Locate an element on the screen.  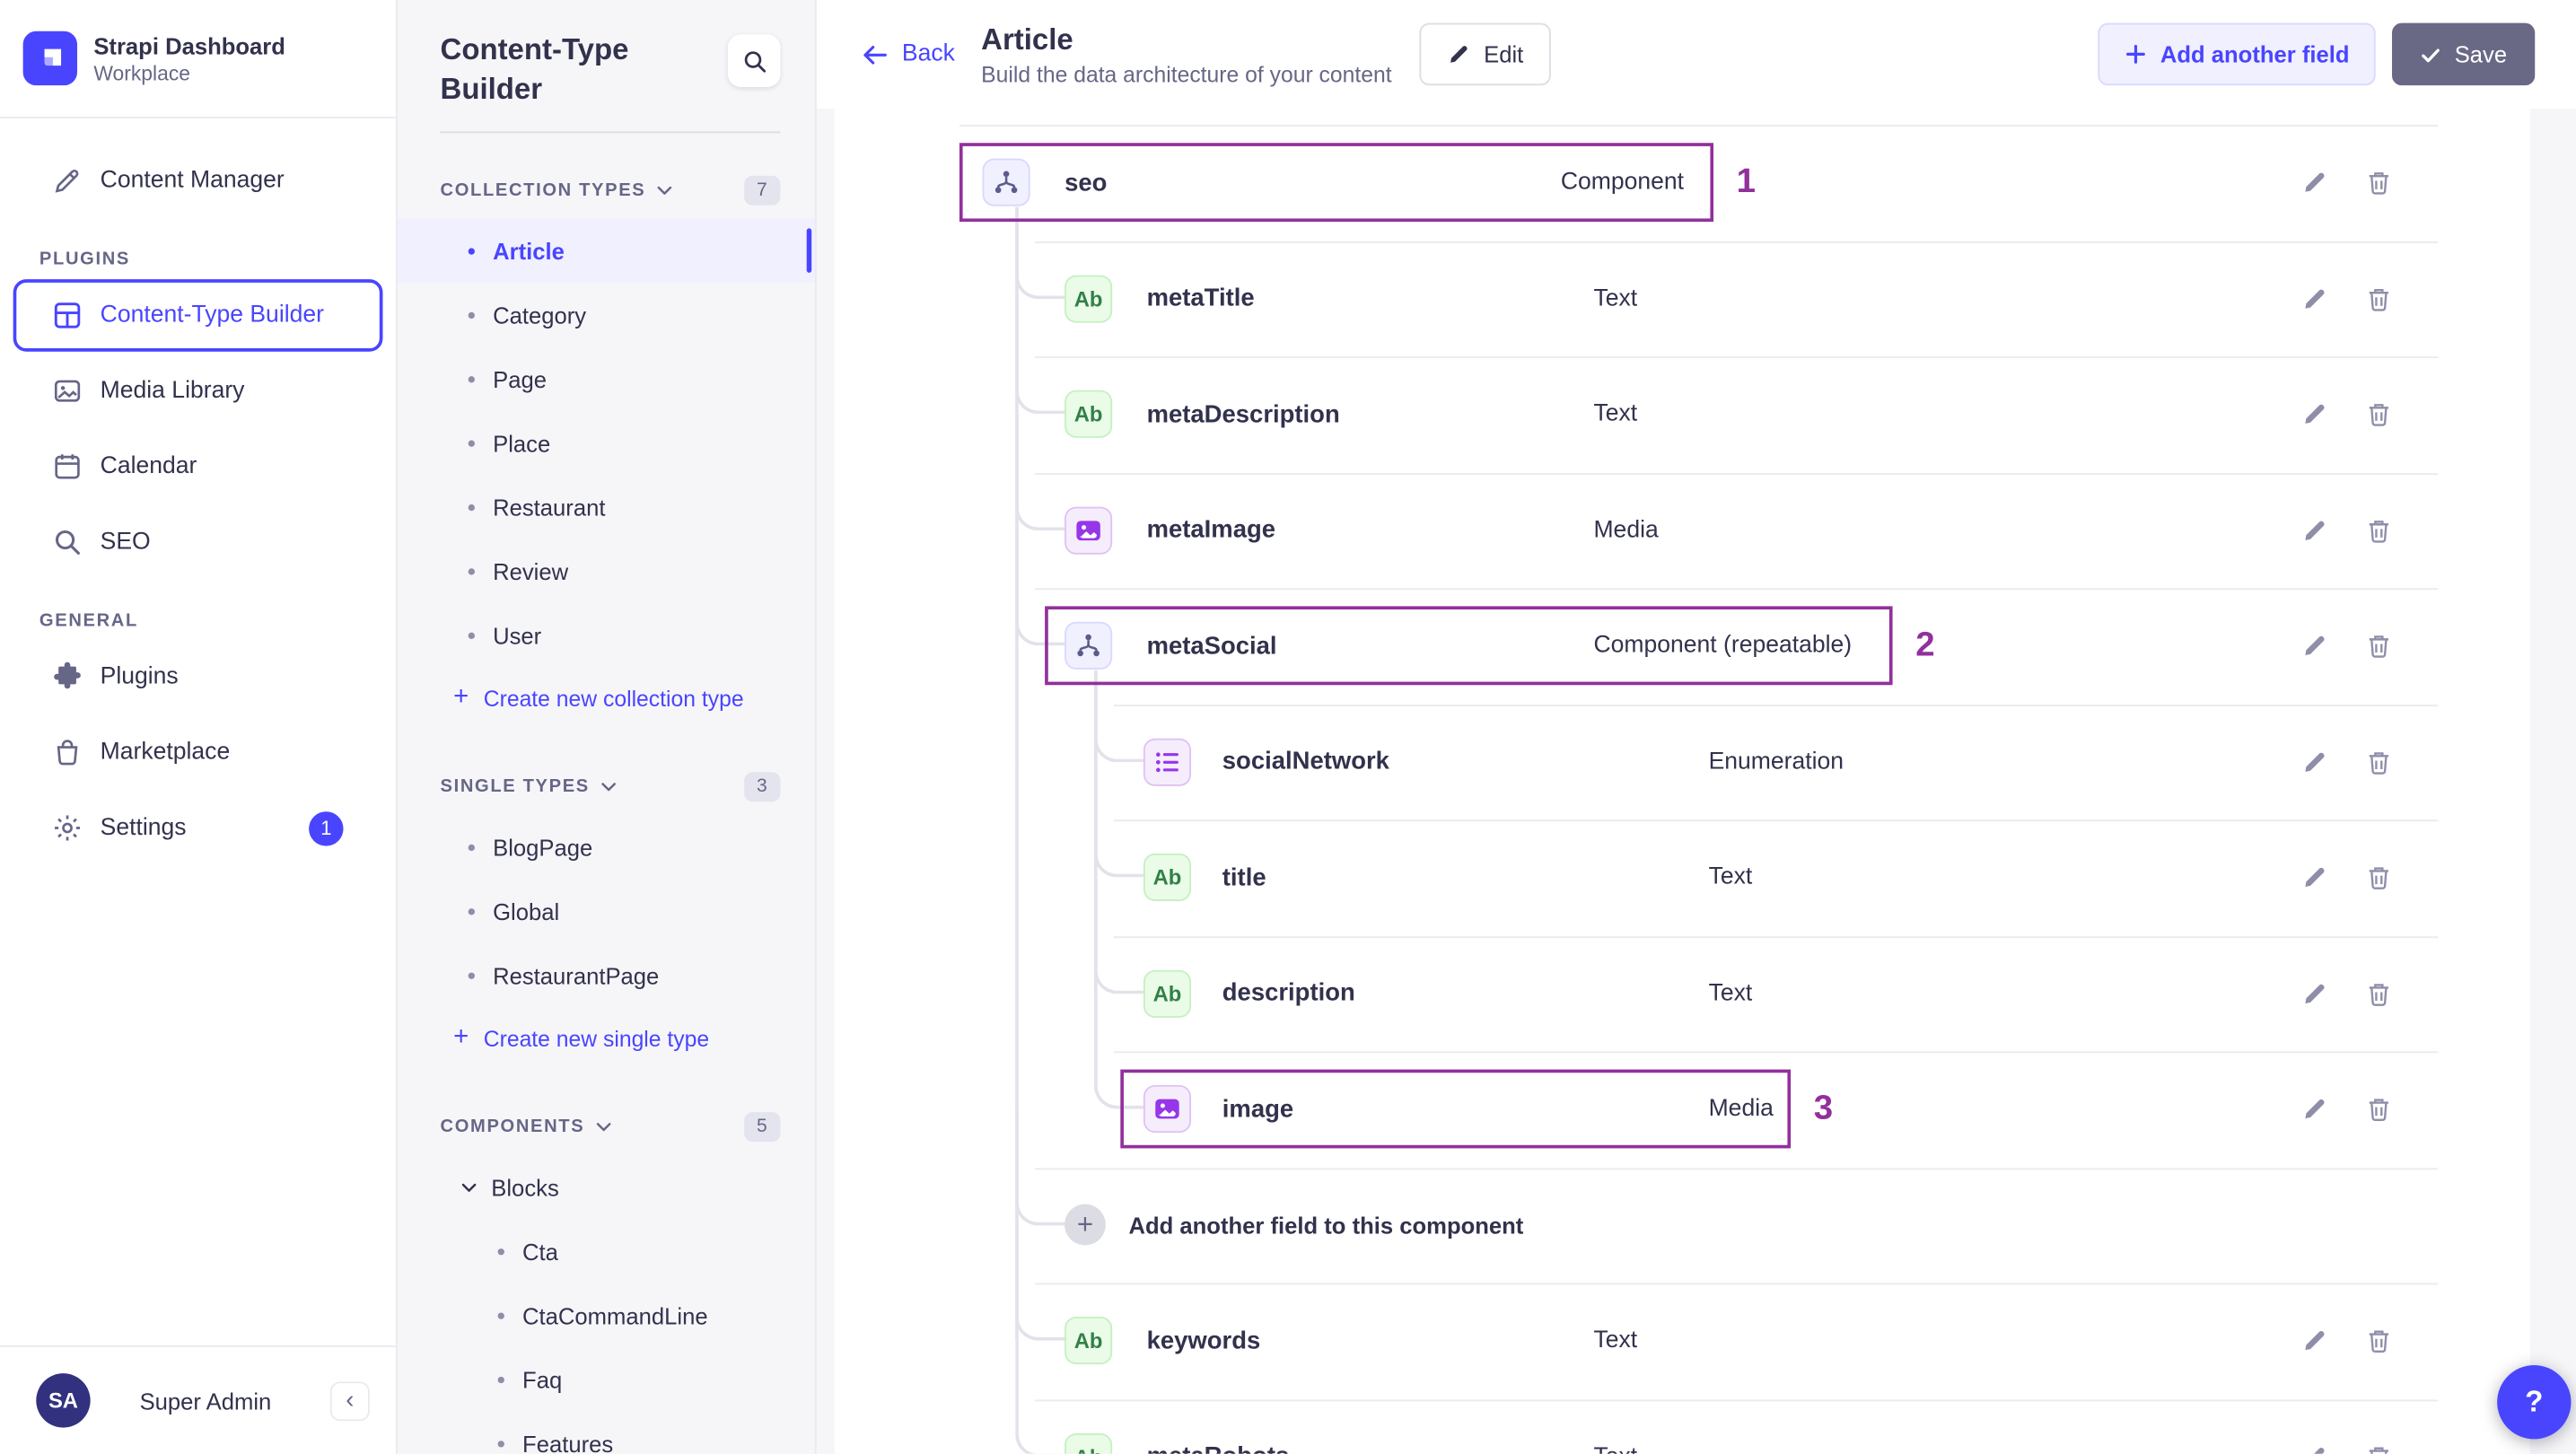
sidebar-item-plugins: Plugins is located at coordinates (198, 677).